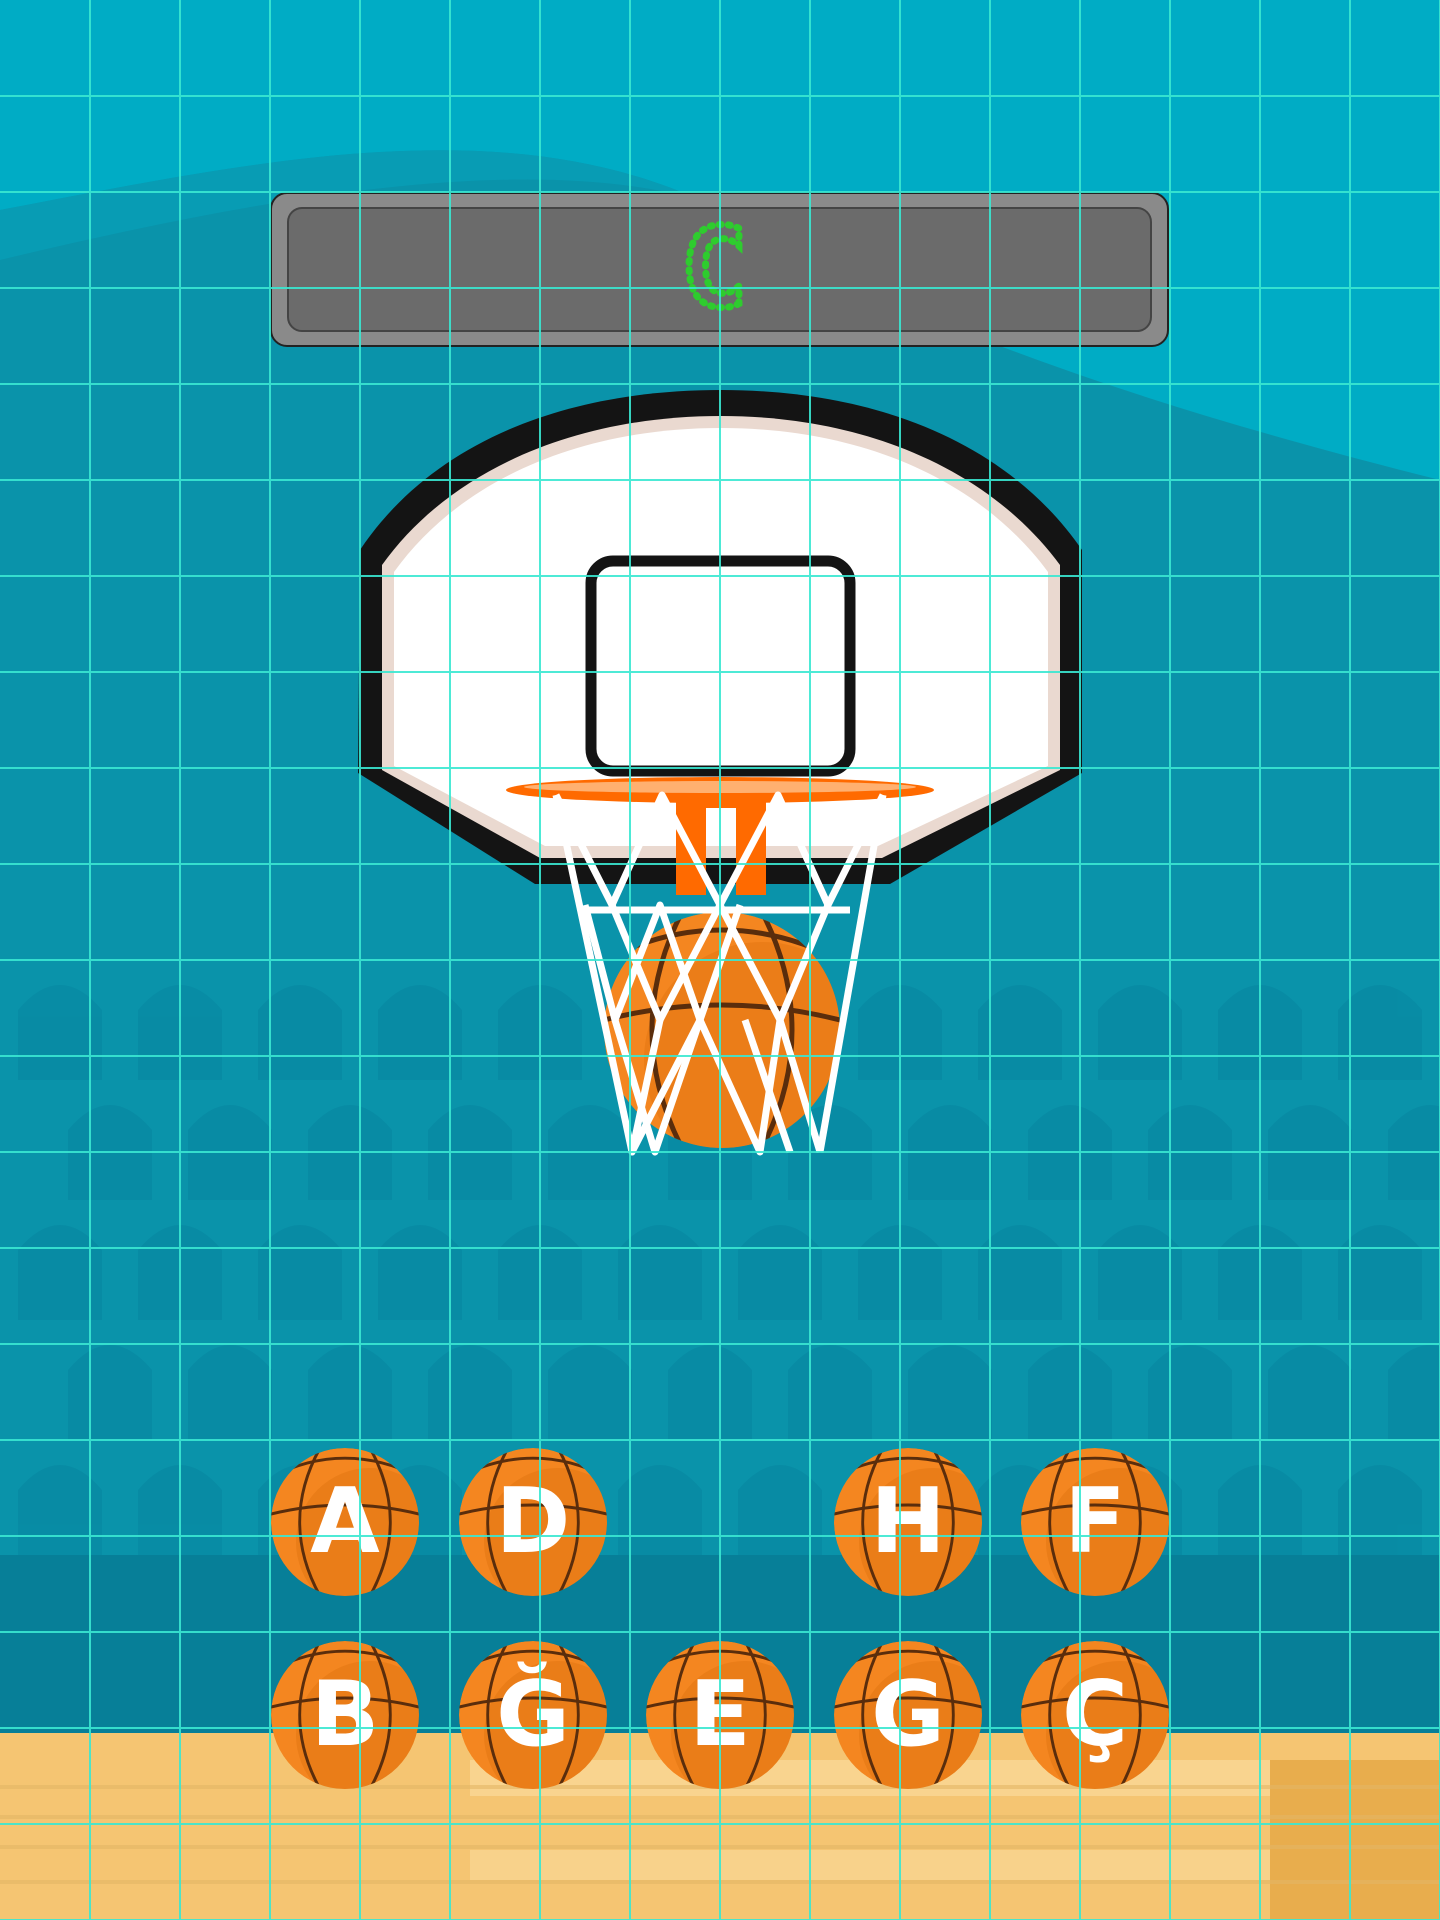 The width and height of the screenshot is (1440, 1920). I want to click on ball-letter: D, so click(533, 1521).